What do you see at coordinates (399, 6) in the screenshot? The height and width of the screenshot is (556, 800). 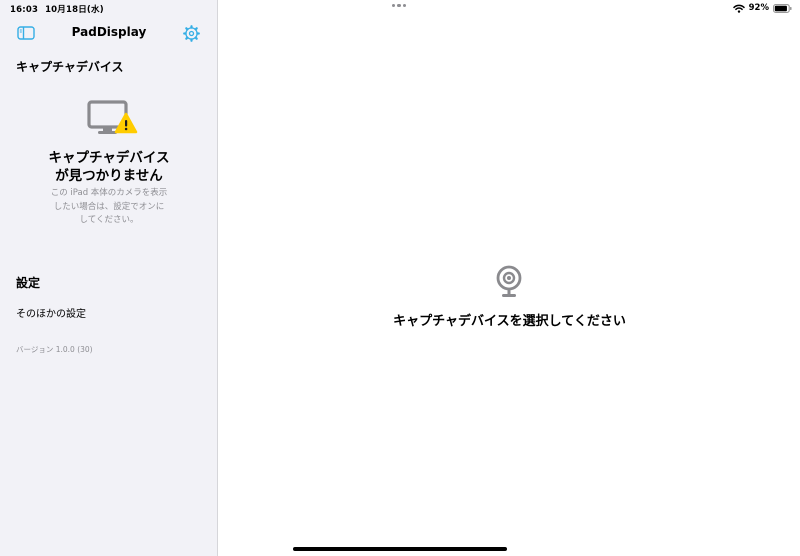 I see `multitasking-menu-button` at bounding box center [399, 6].